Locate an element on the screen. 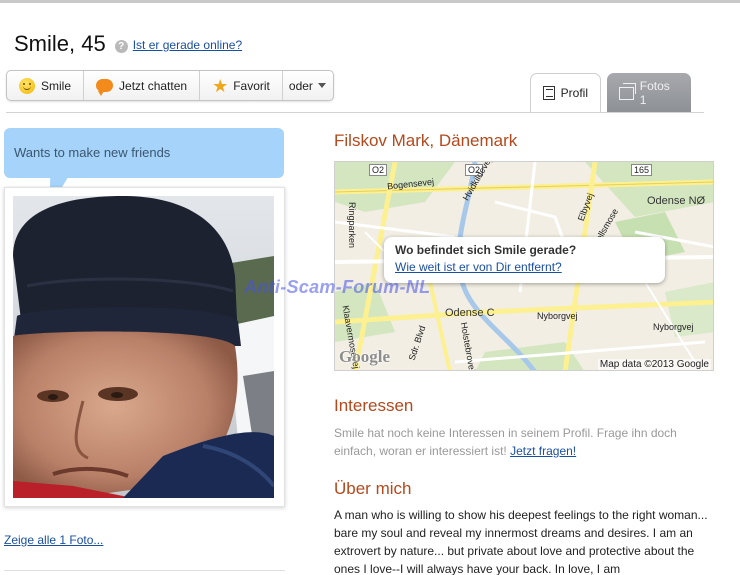  location-heading: Filskov Mark, Dänemark is located at coordinates (426, 140).